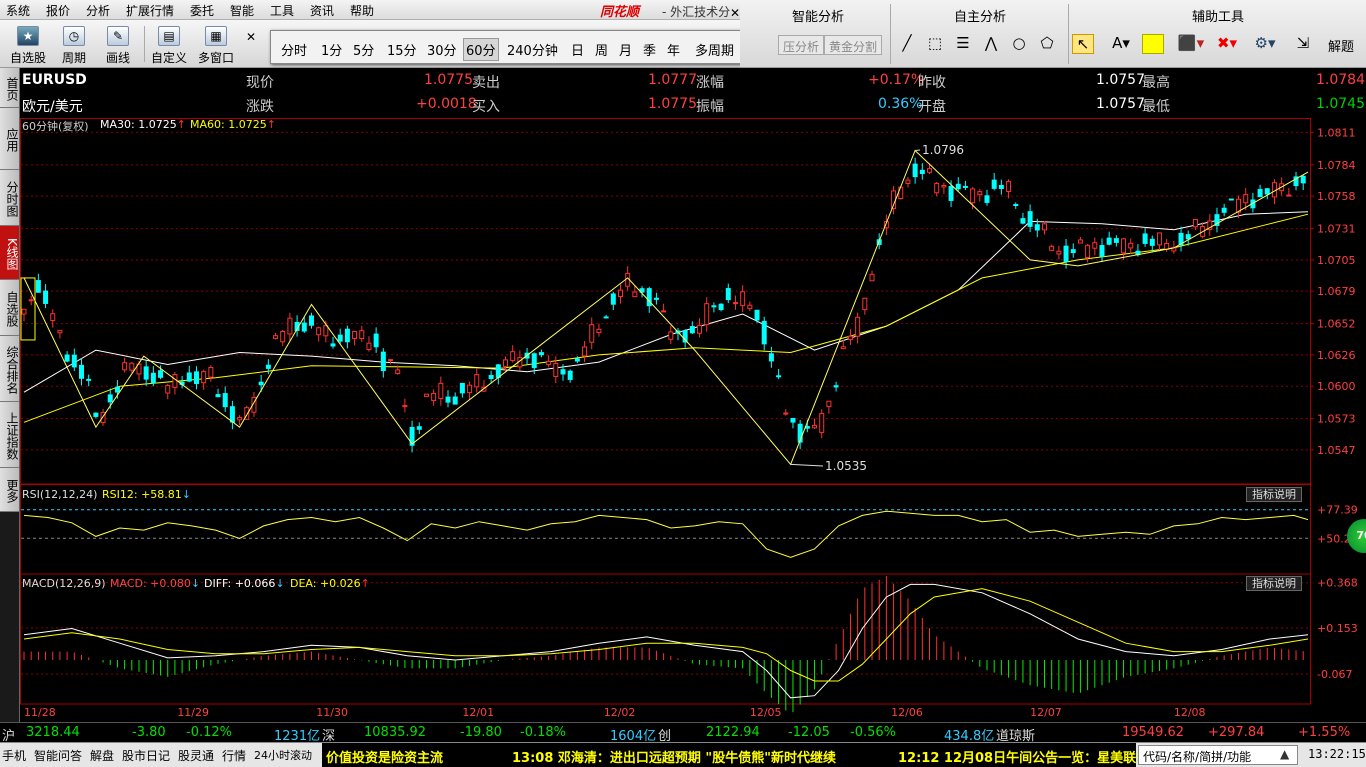  Describe the element at coordinates (102, 755) in the screenshot. I see `status-market-review: 解盘` at that location.